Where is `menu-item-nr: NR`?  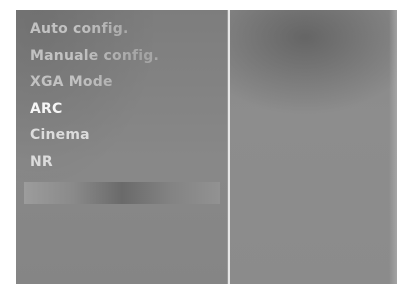
menu-item-nr: NR is located at coordinates (121, 162).